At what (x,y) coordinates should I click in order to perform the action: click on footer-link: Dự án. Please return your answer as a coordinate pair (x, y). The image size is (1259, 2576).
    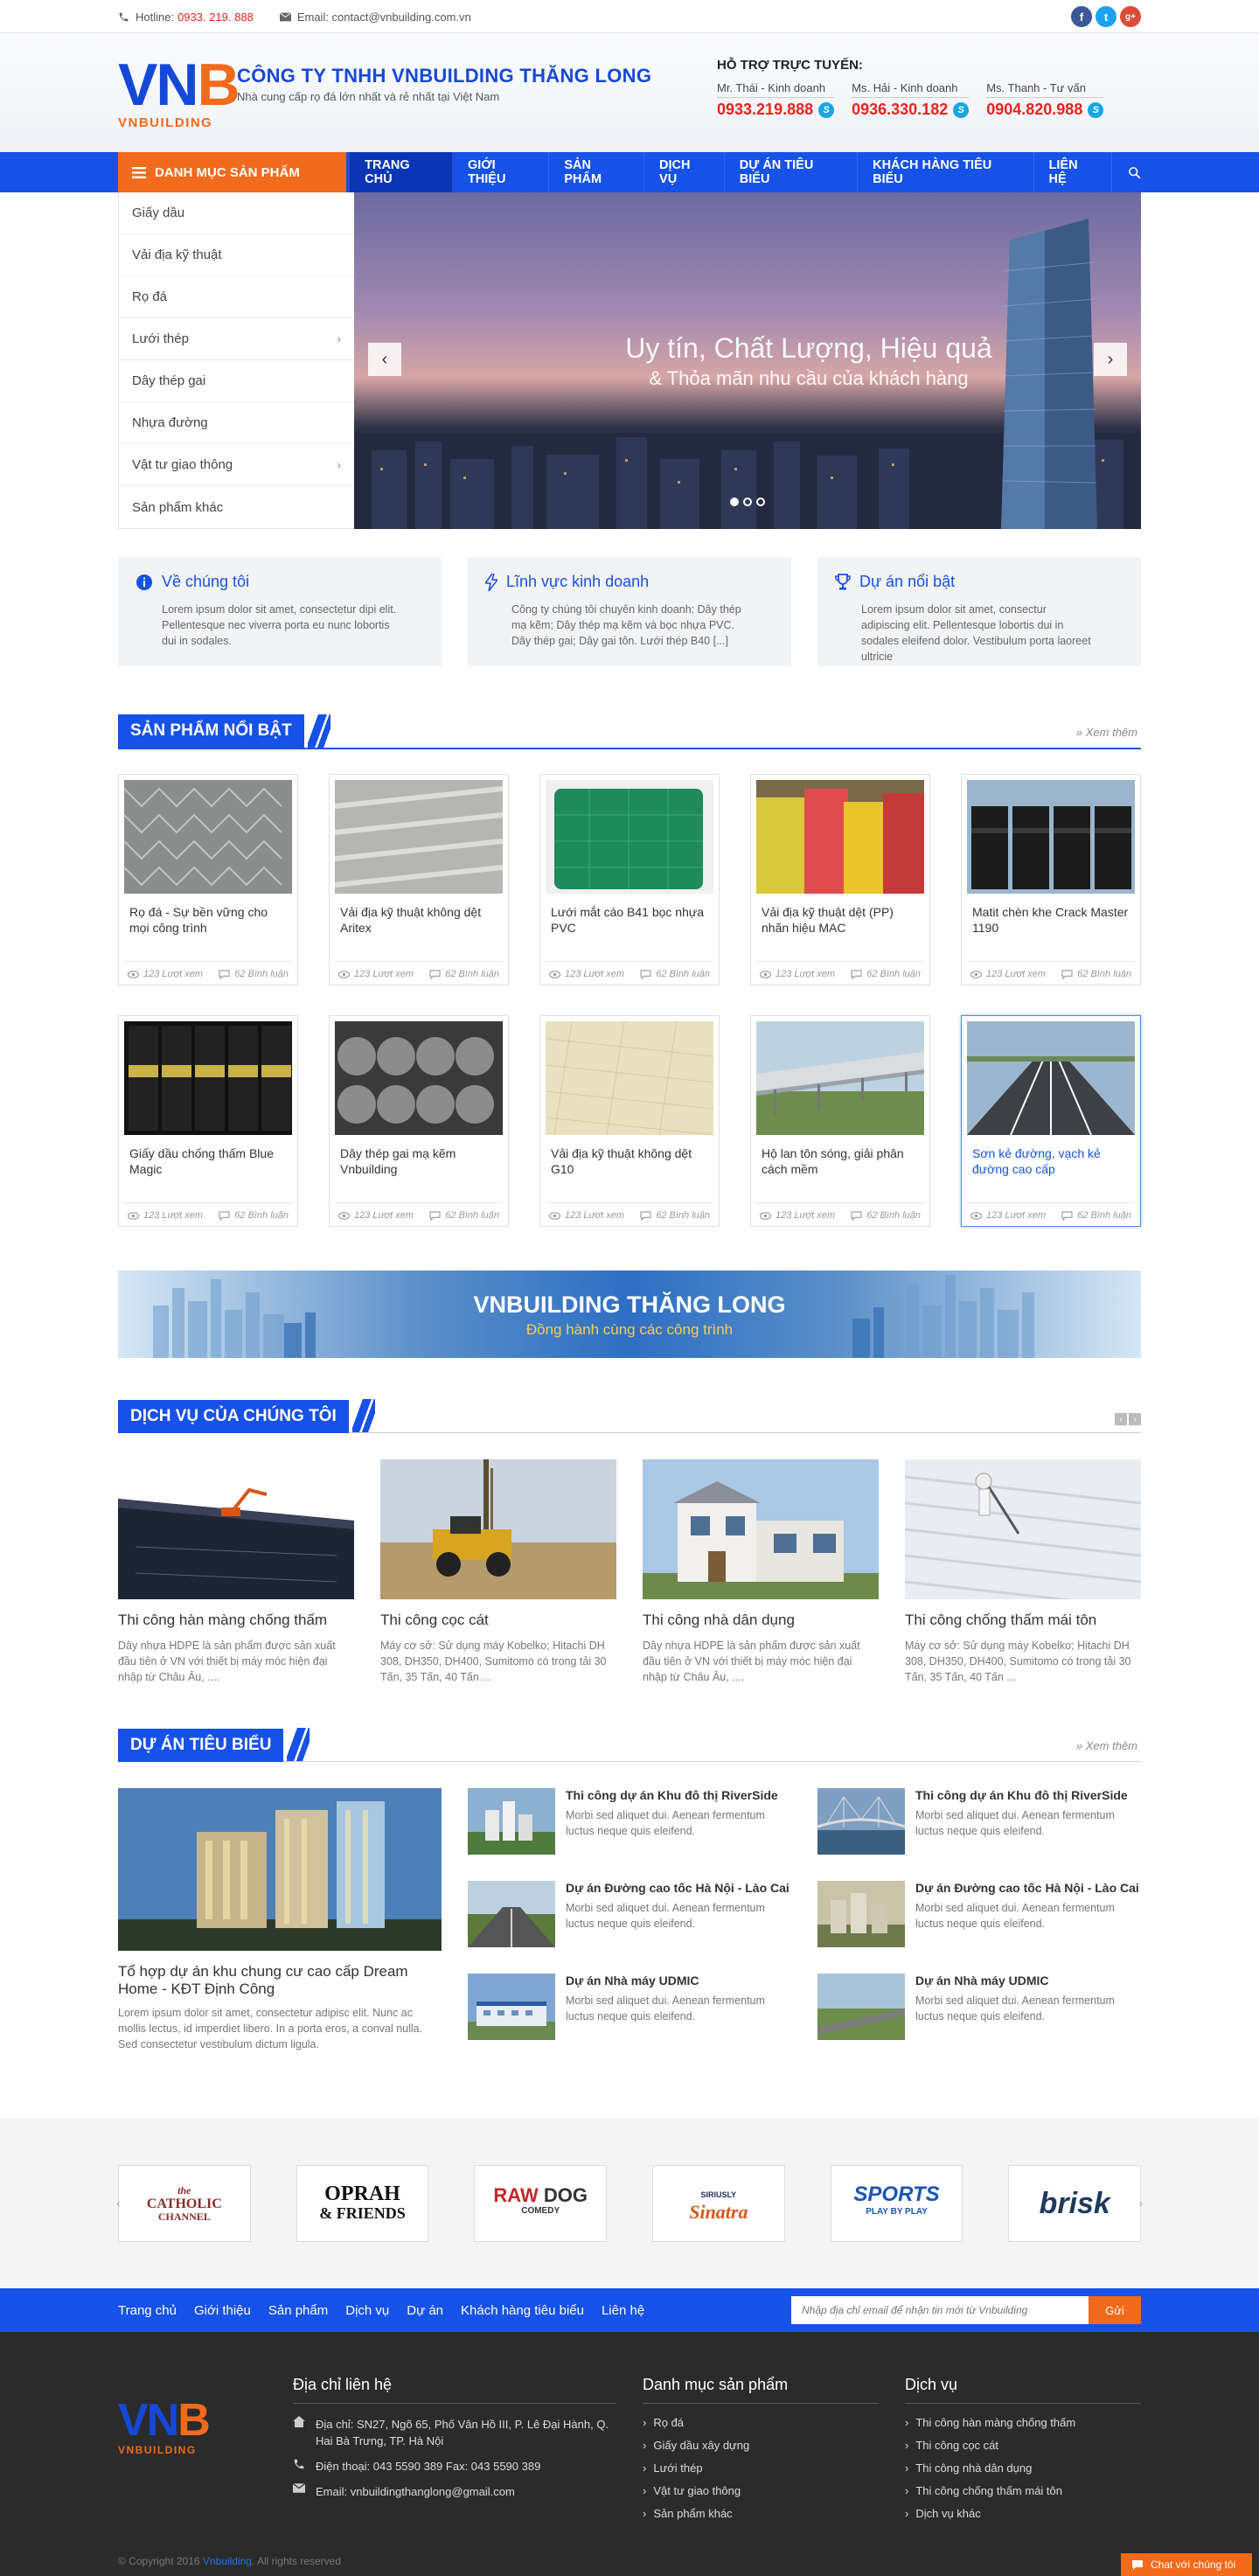
    Looking at the image, I should click on (425, 2310).